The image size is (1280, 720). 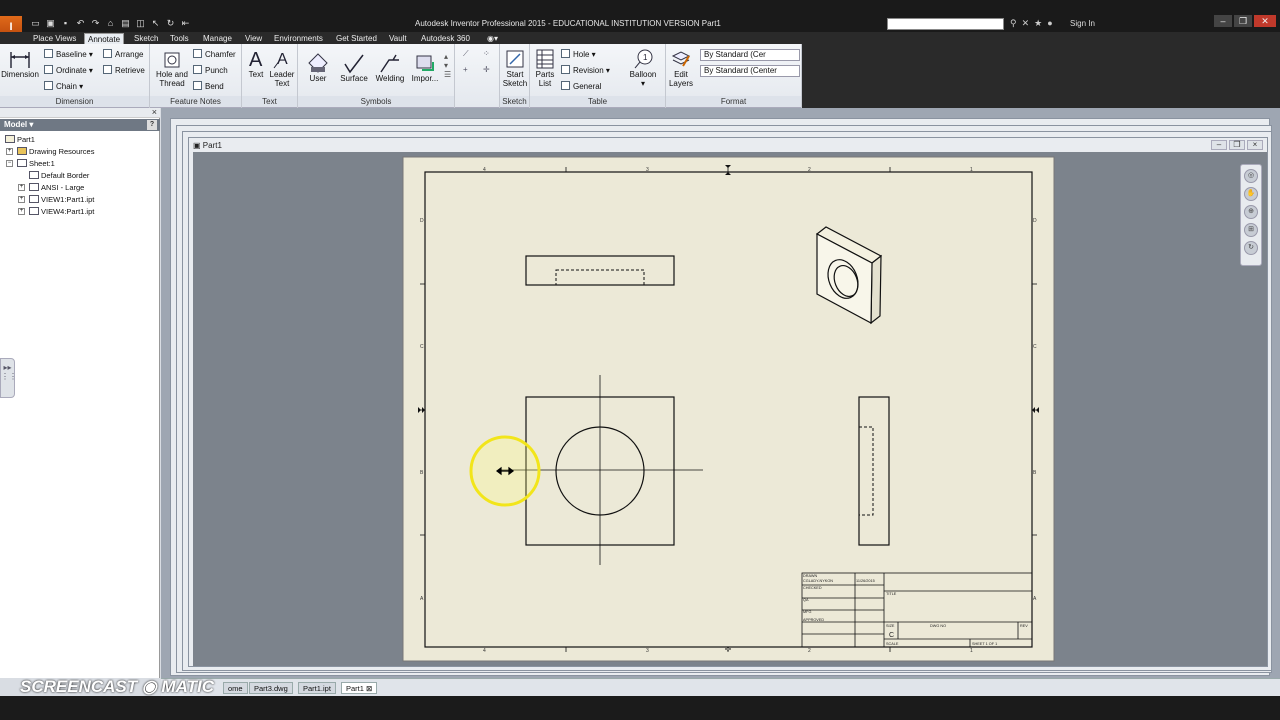 What do you see at coordinates (235, 688) in the screenshot?
I see `doc-tab-home: ome` at bounding box center [235, 688].